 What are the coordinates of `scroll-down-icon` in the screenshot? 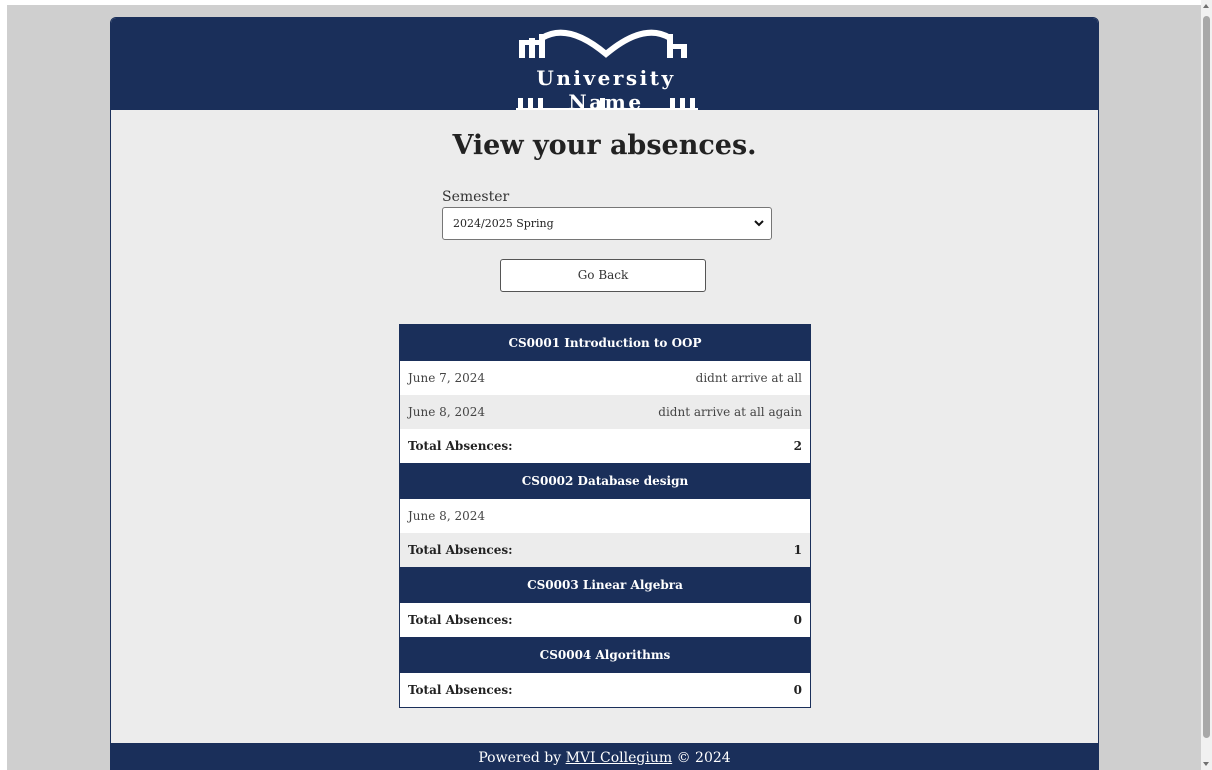 It's located at (1206, 764).